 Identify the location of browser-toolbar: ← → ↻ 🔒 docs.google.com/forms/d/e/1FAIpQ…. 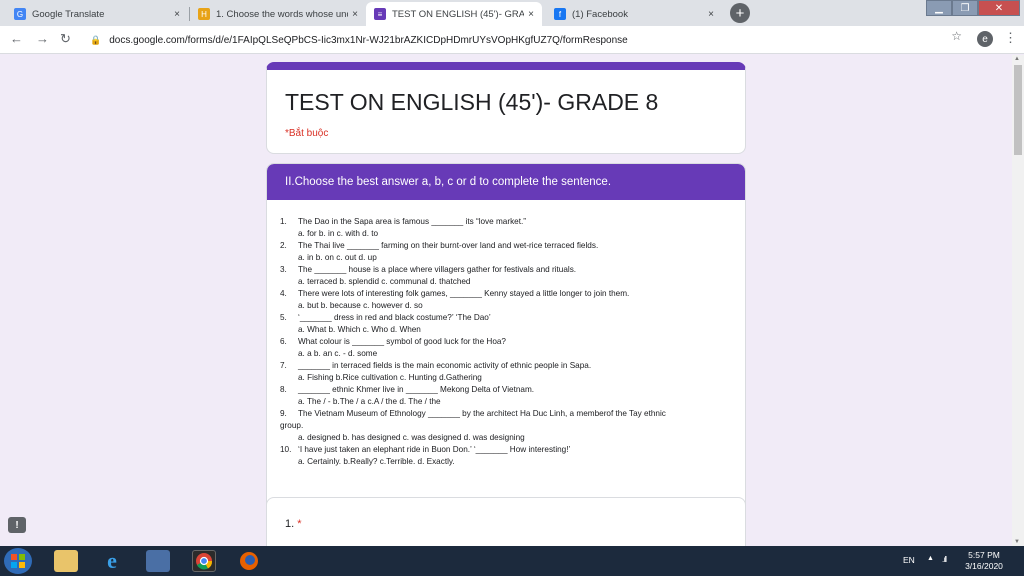
(512, 40).